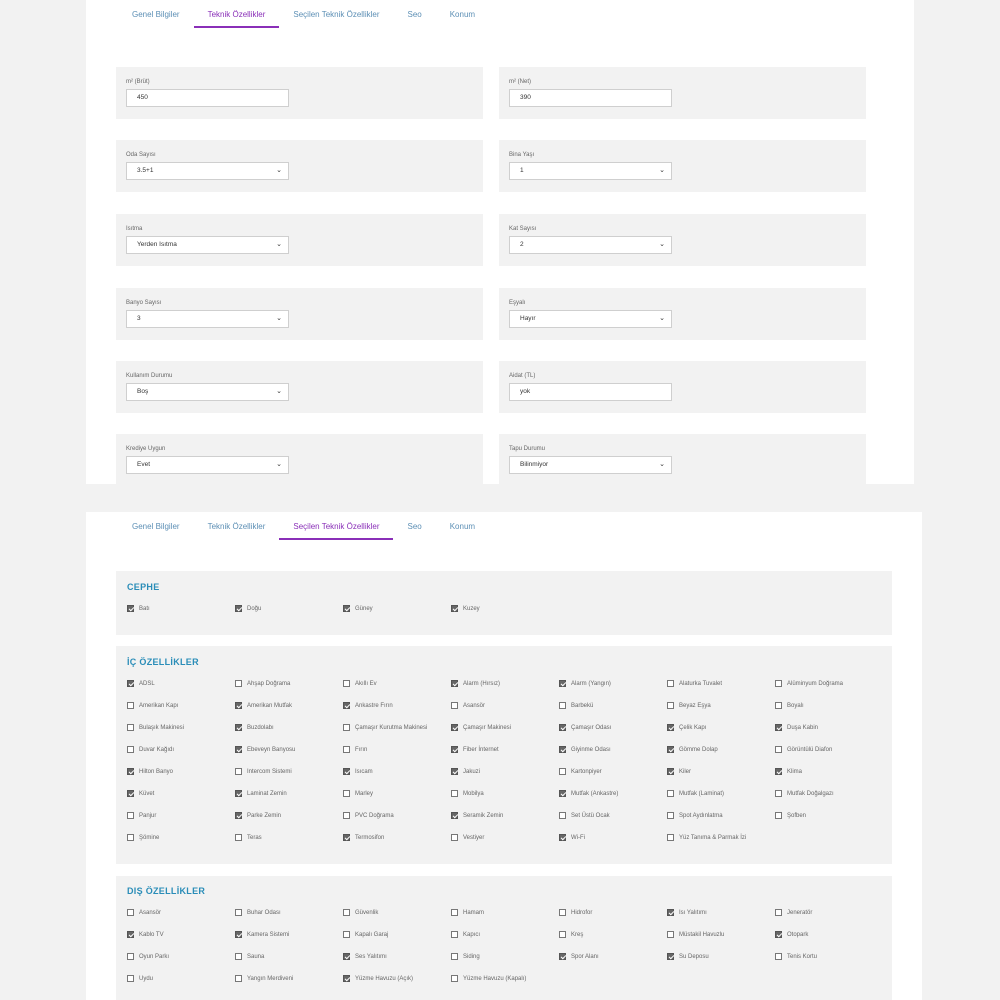 The image size is (1000, 1000). Describe the element at coordinates (262, 684) in the screenshot. I see `checkbox-ahsap-dograma: Ahşap Doğrama` at that location.